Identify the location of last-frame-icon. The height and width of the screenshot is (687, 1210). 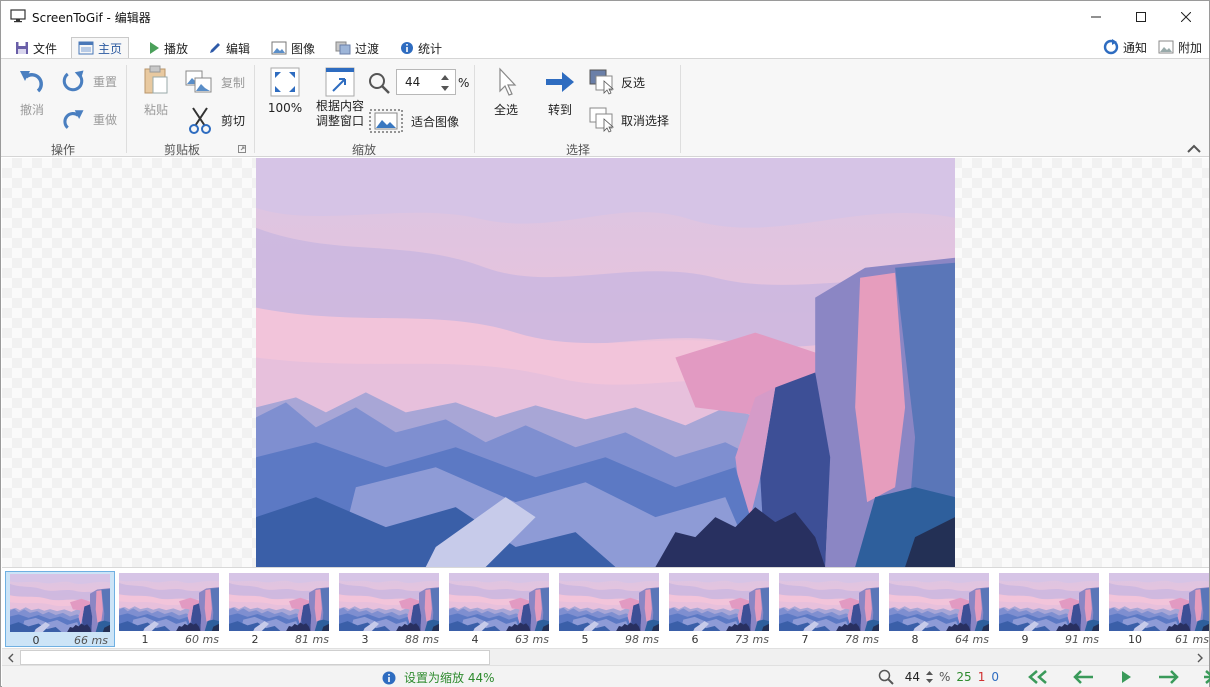
(1205, 677).